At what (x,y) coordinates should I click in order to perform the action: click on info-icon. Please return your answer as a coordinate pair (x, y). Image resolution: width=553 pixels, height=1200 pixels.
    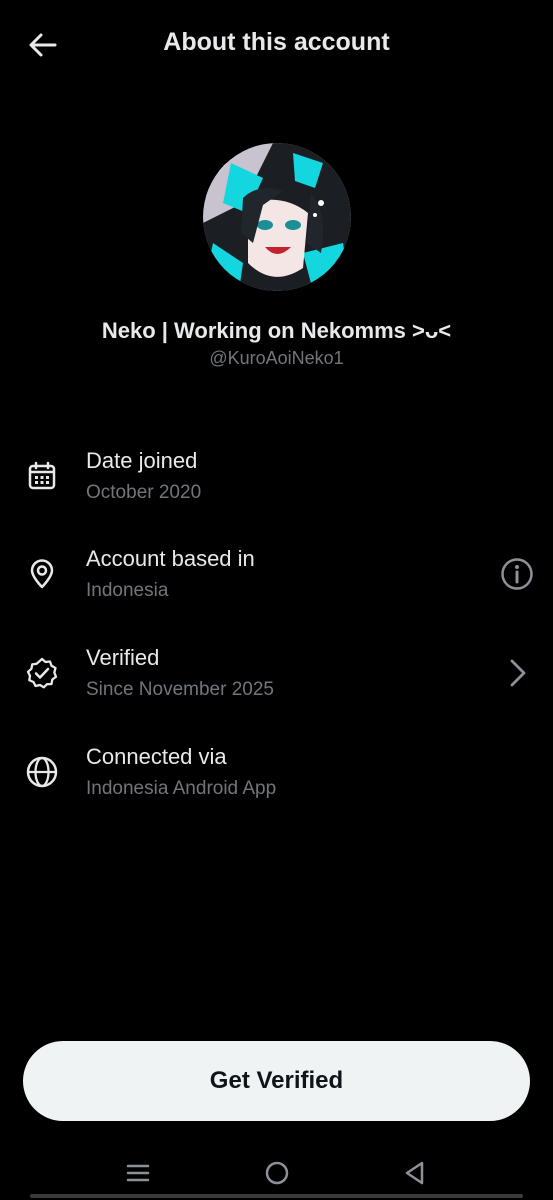
    Looking at the image, I should click on (517, 574).